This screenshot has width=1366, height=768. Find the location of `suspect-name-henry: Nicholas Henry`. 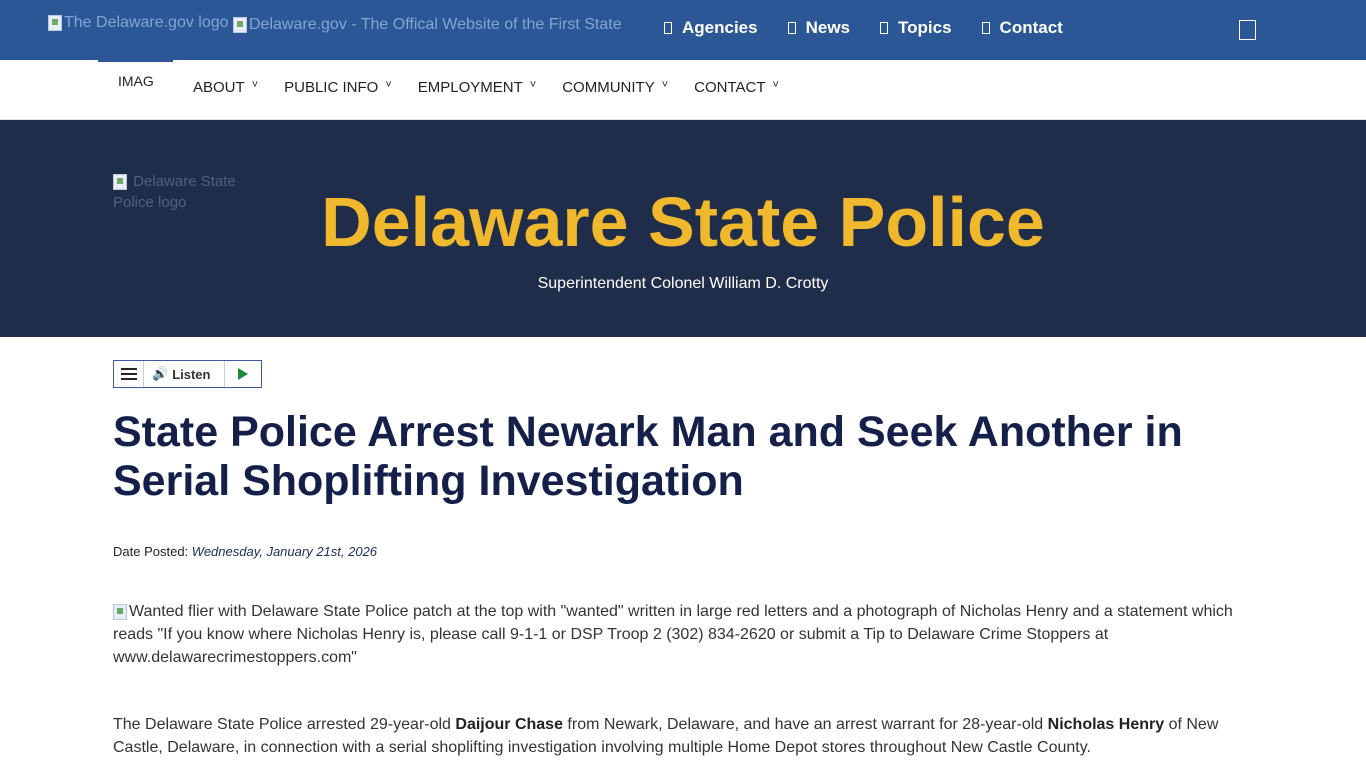

suspect-name-henry: Nicholas Henry is located at coordinates (1106, 724).